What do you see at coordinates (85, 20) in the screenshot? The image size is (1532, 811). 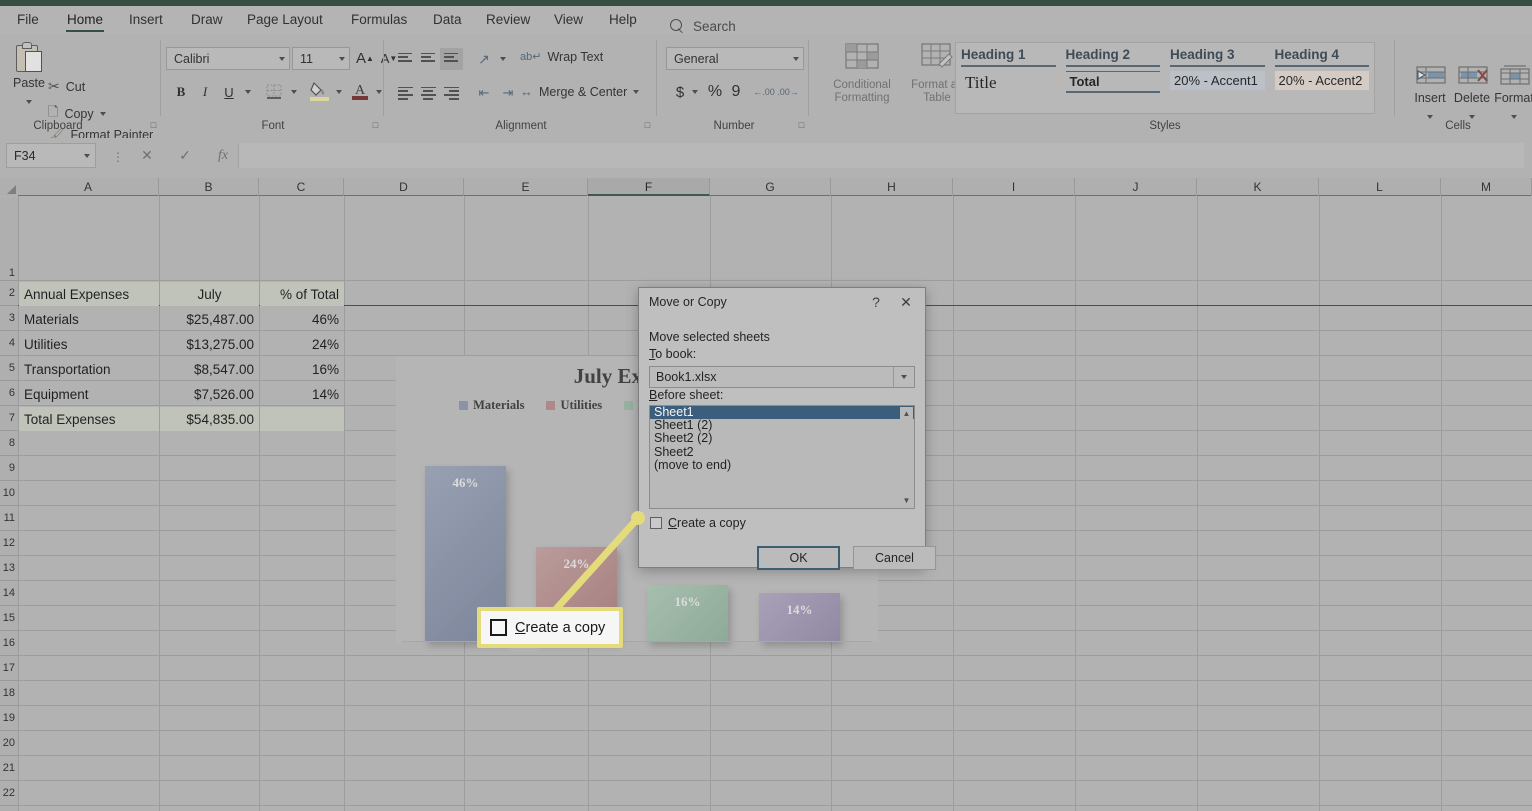 I see `tab-home: Home` at bounding box center [85, 20].